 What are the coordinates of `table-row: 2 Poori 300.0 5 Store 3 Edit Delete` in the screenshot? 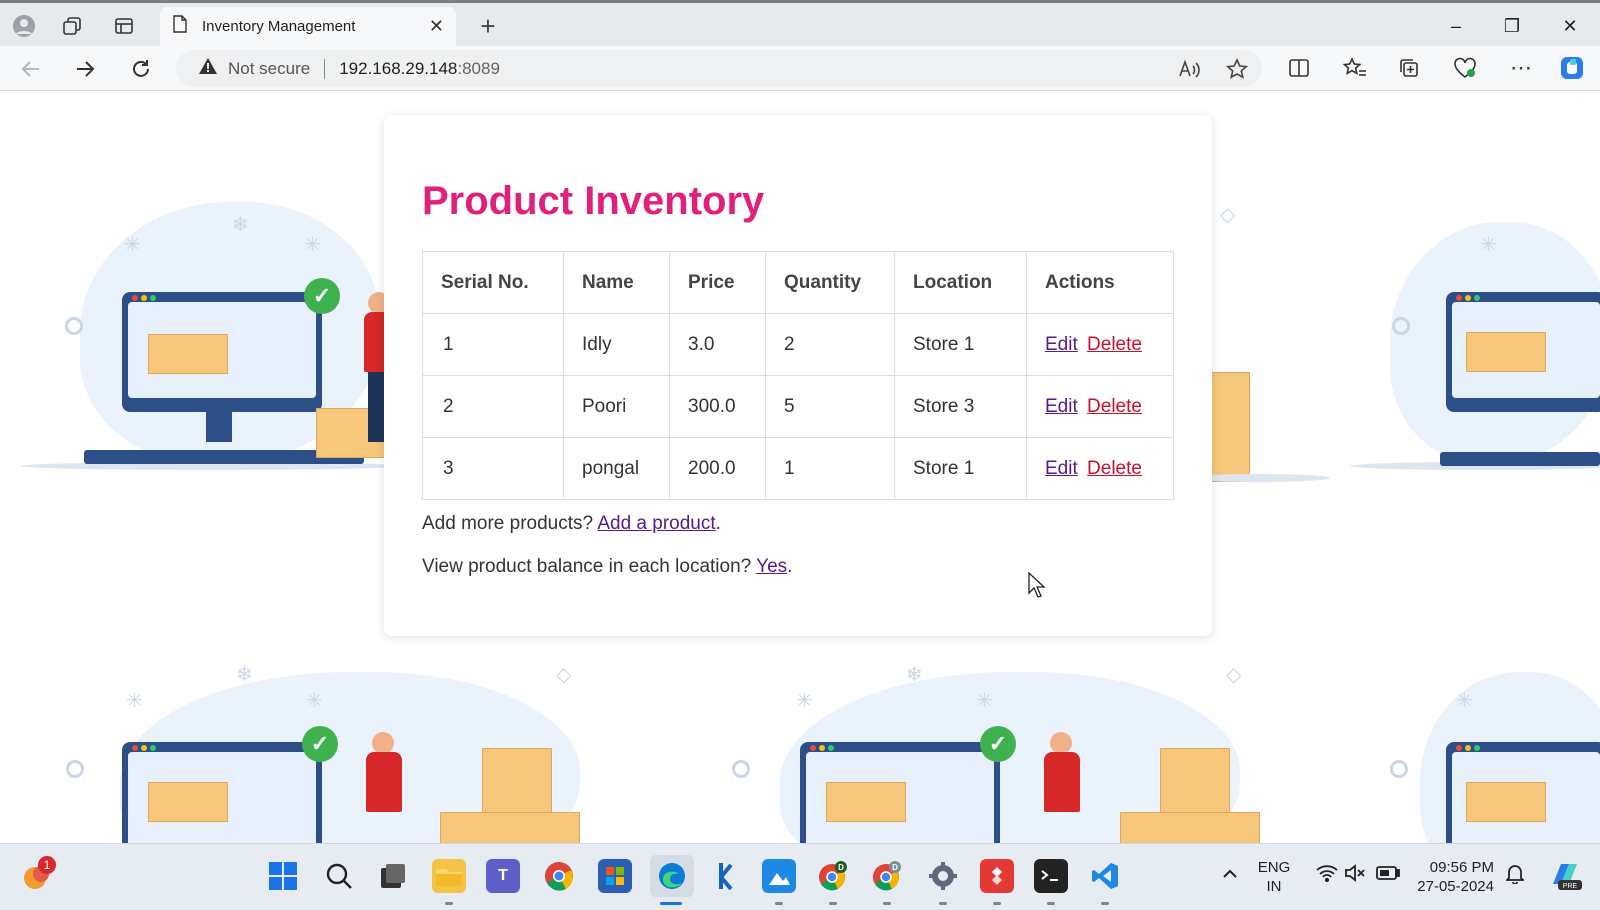 It's located at (798, 406).